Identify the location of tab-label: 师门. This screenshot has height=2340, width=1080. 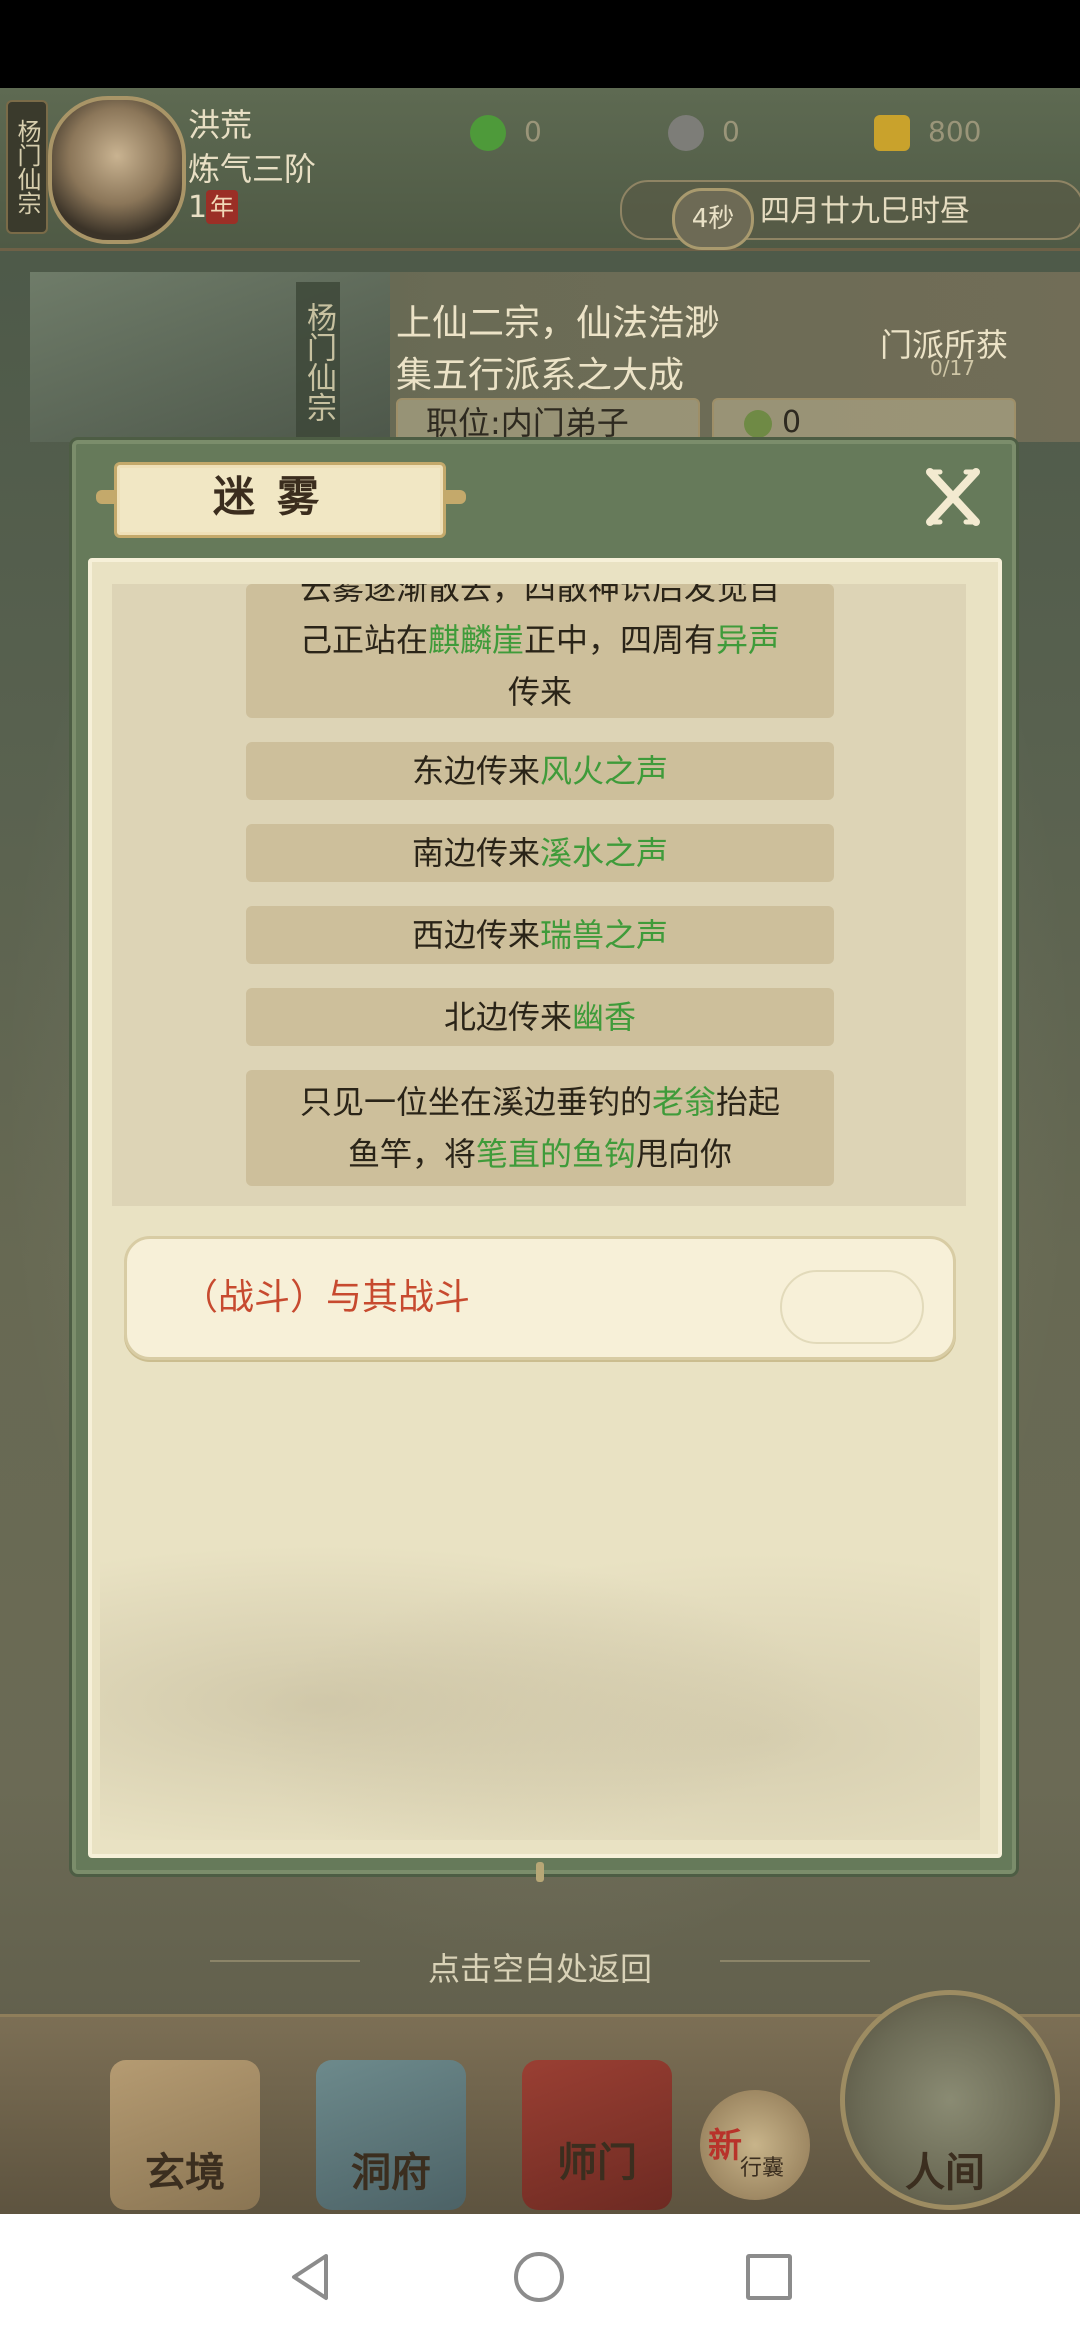
(597, 2163).